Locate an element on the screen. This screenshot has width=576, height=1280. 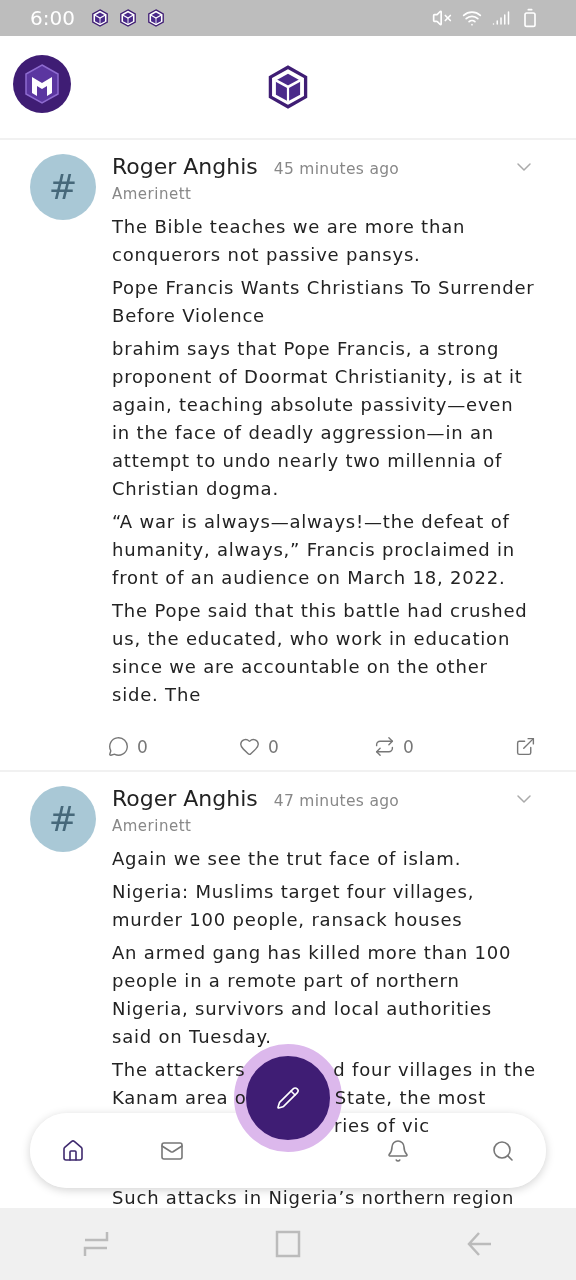
post-text: Such attacks in Nigeria’s northern region is located at coordinates (314, 1197).